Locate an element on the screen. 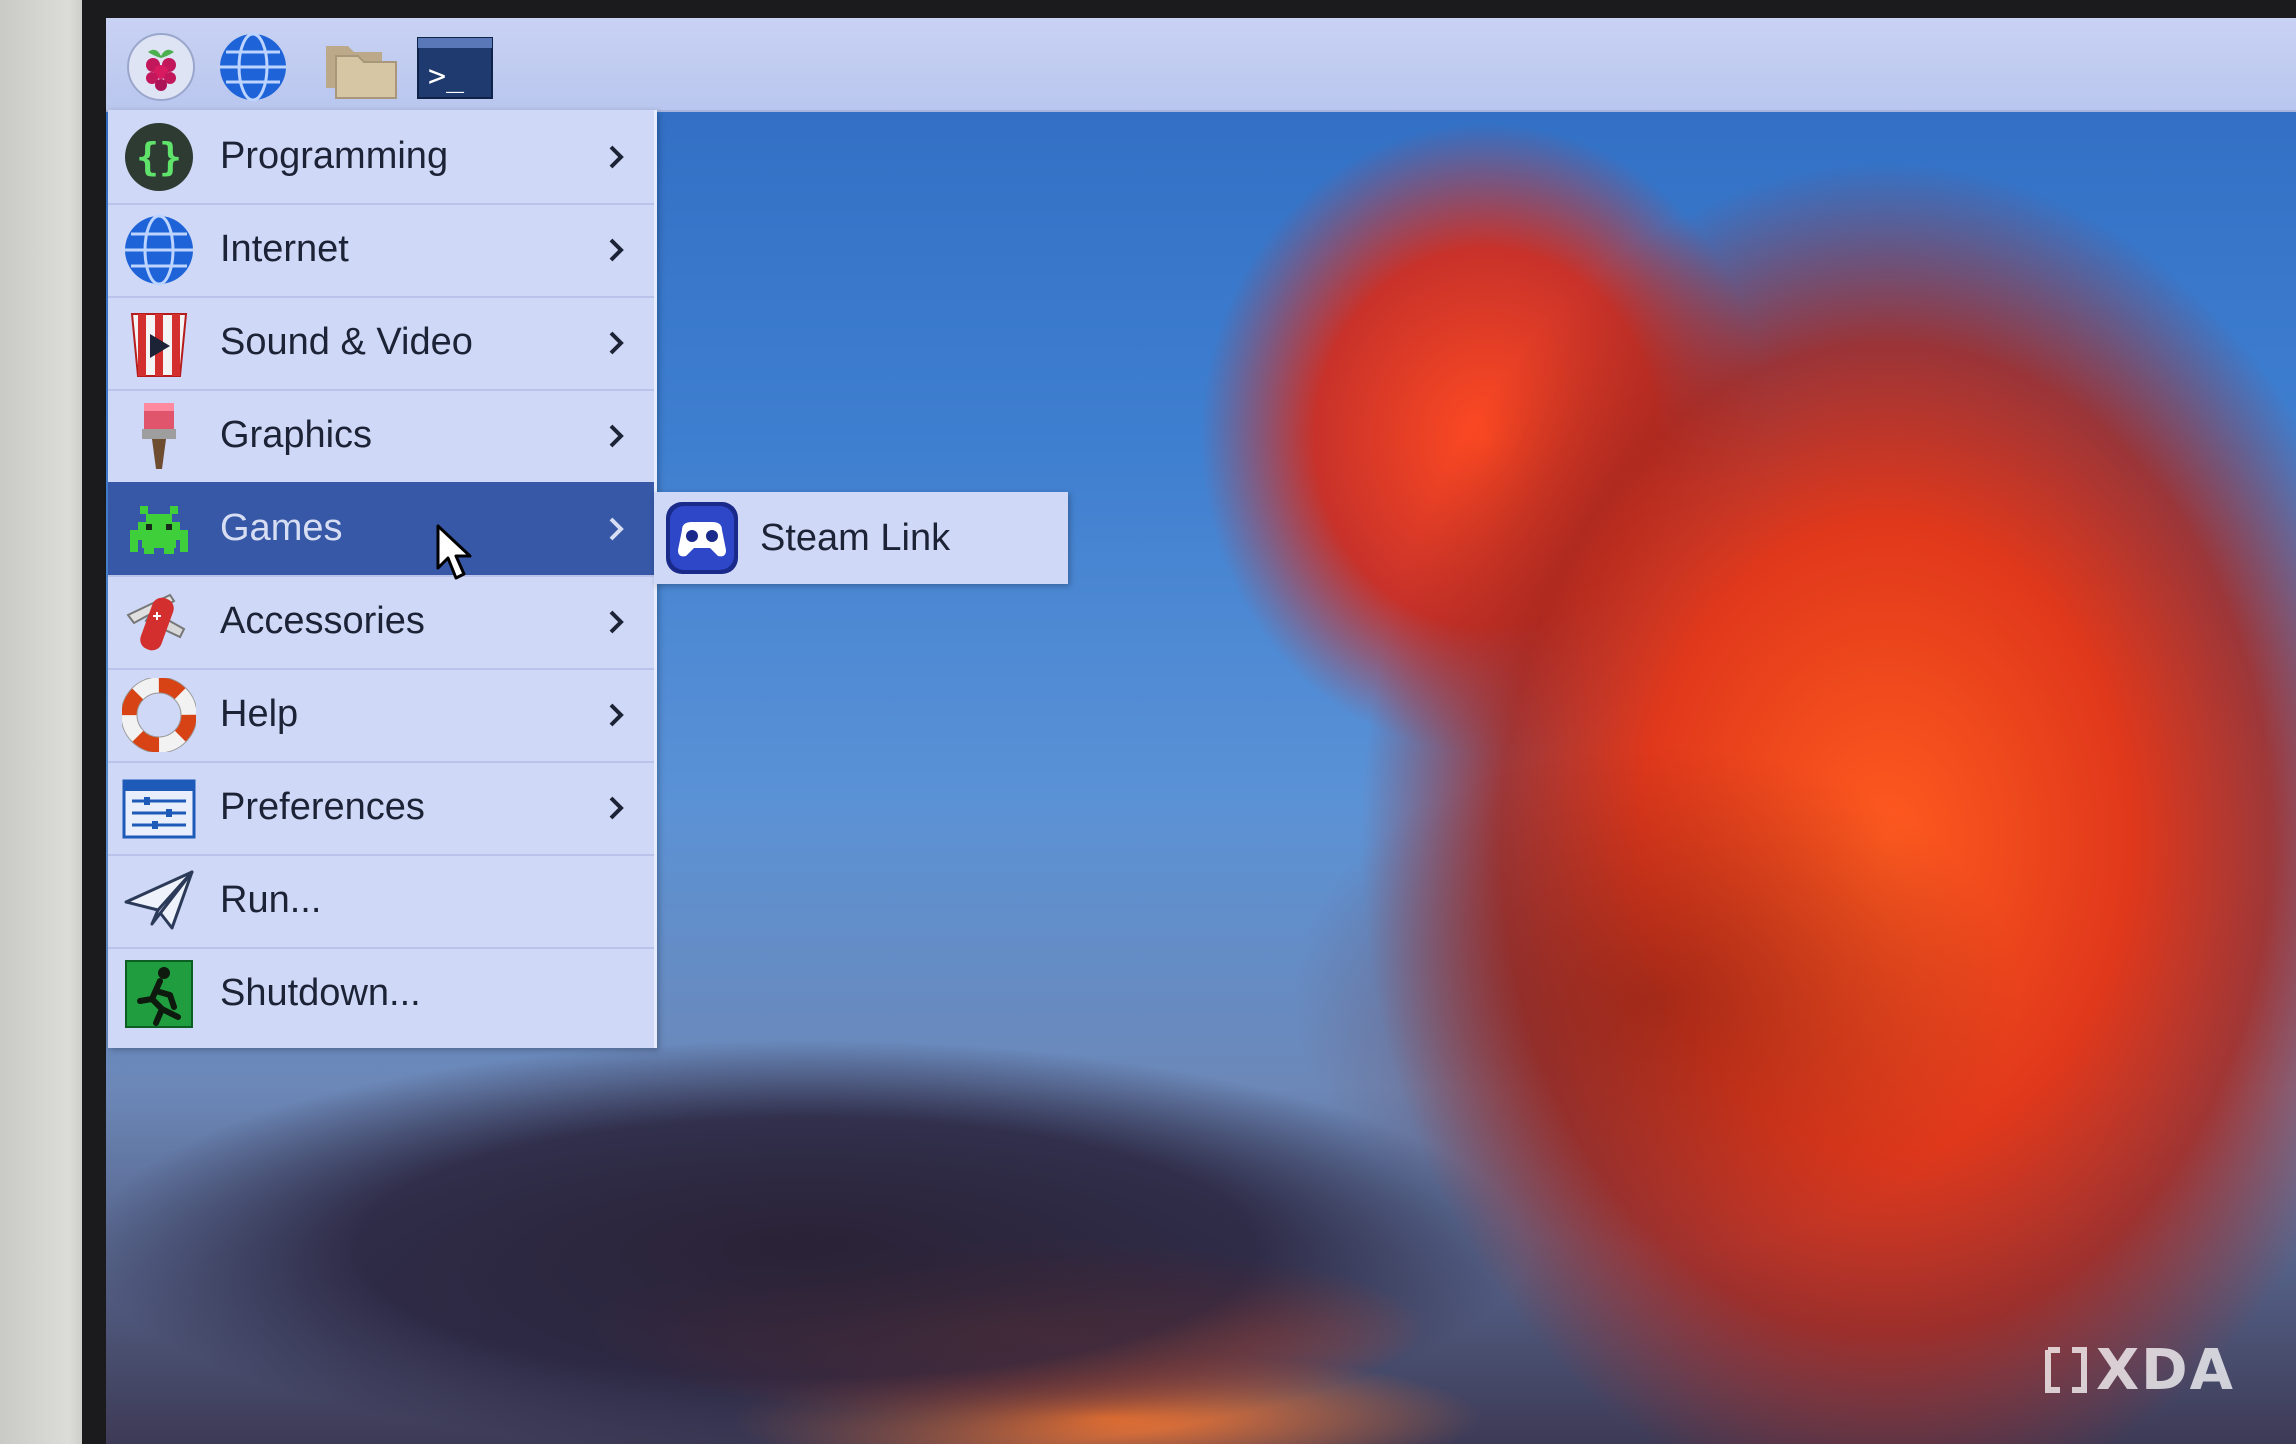 This screenshot has width=2296, height=1444. lifebuoy-icon is located at coordinates (159, 714).